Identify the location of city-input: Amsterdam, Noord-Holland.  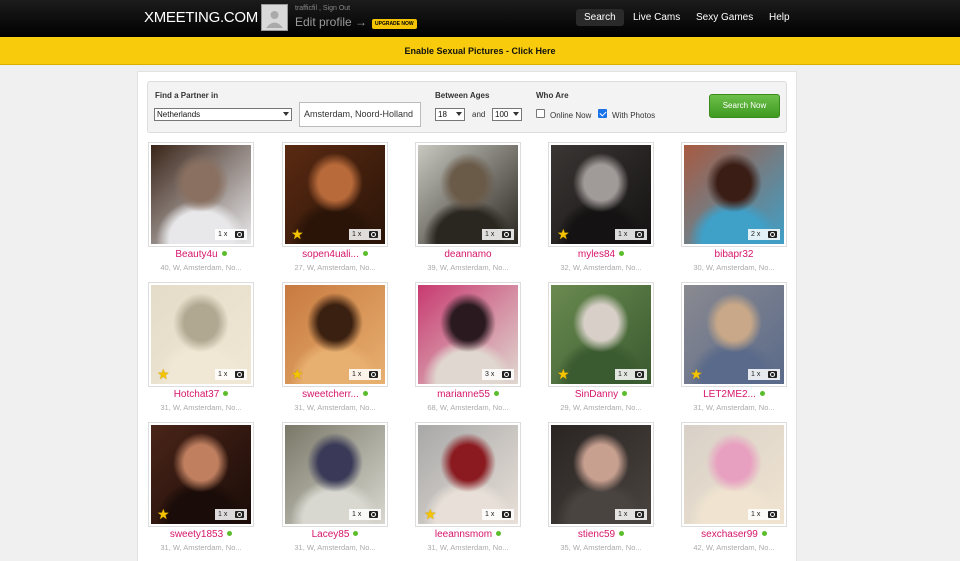
(360, 114).